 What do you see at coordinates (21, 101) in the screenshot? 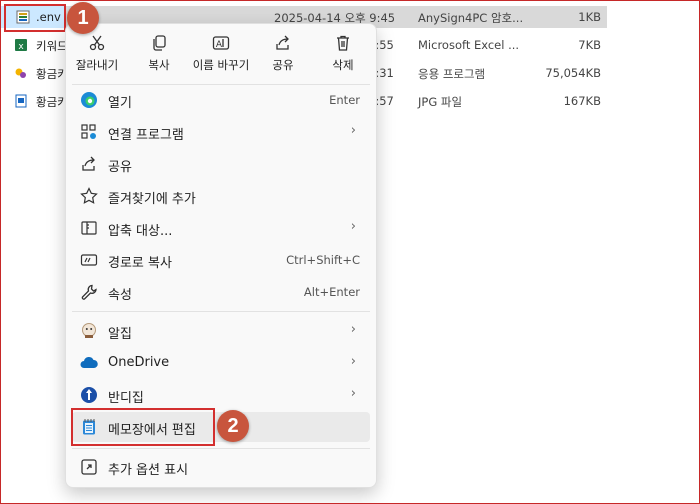
I see `image-file-icon` at bounding box center [21, 101].